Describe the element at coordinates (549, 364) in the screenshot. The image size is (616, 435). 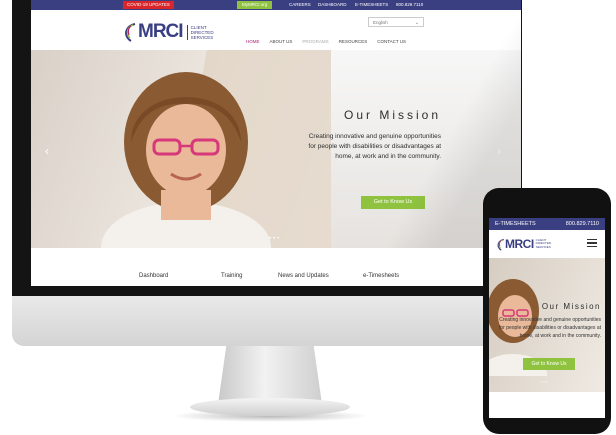
I see `mobile-get-to-know-us-button: Get to Know Us` at that location.